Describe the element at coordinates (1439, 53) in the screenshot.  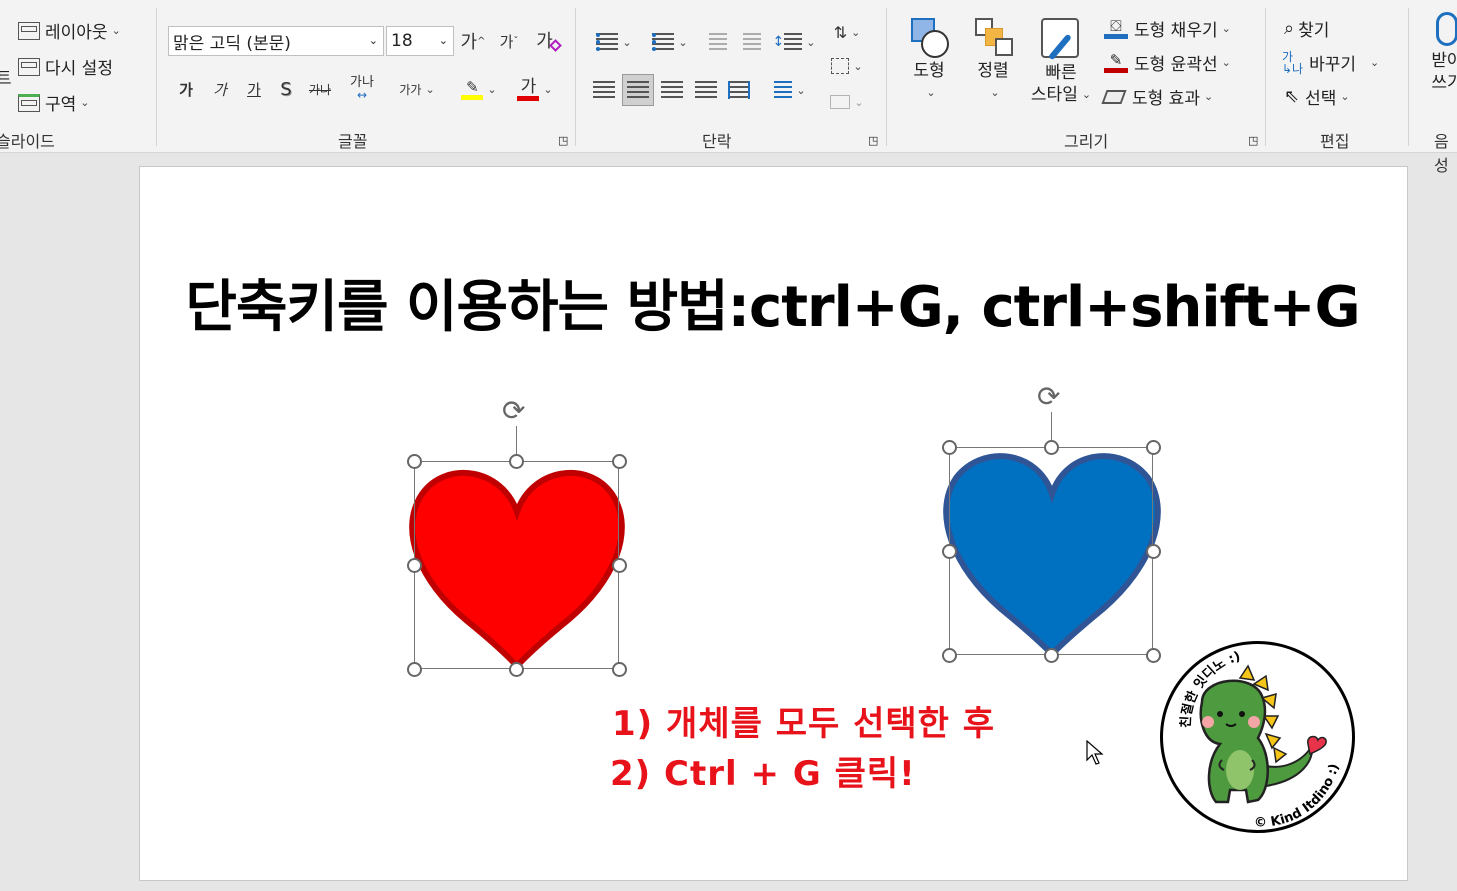
I see `dictate-button: 받아 쓰기` at that location.